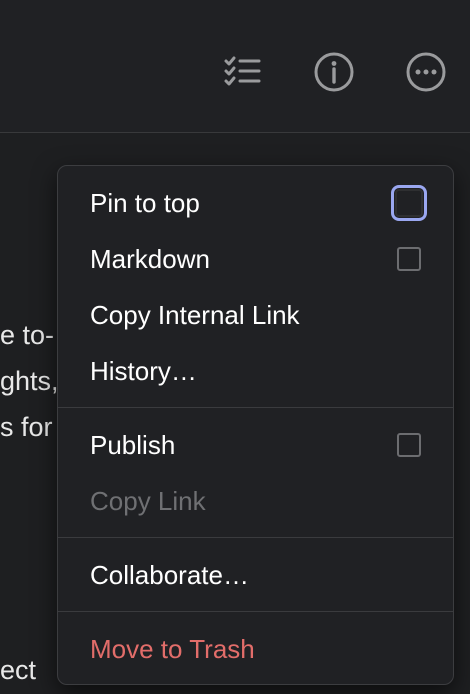  I want to click on info-icon, so click(334, 72).